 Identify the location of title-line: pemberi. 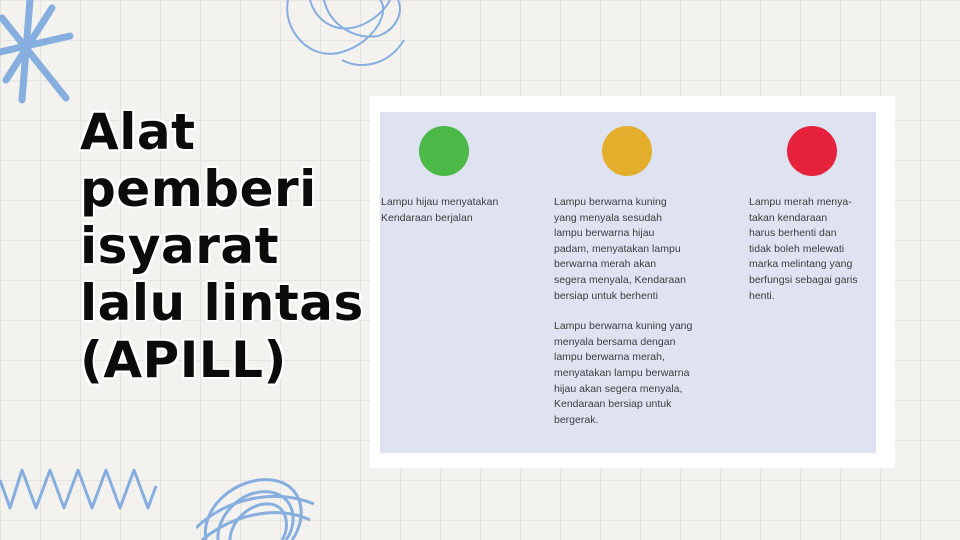
(198, 189).